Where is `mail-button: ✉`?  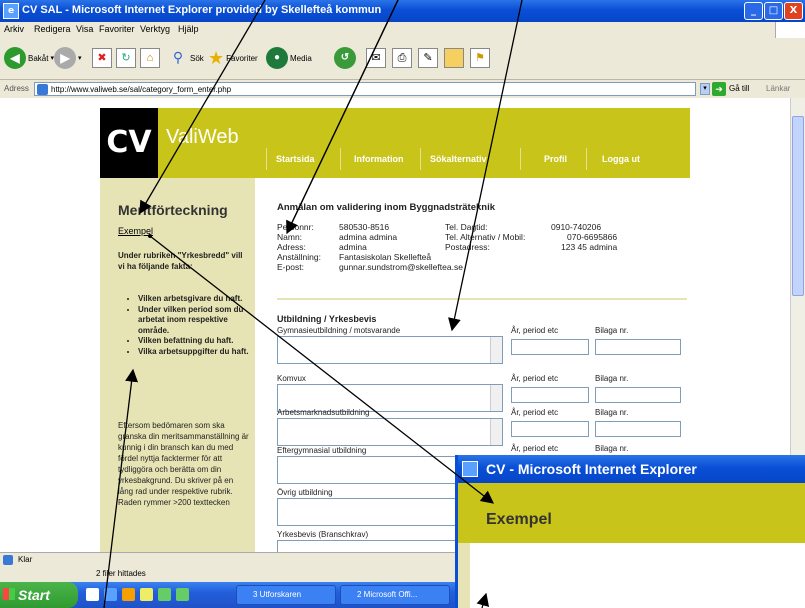 mail-button: ✉ is located at coordinates (376, 58).